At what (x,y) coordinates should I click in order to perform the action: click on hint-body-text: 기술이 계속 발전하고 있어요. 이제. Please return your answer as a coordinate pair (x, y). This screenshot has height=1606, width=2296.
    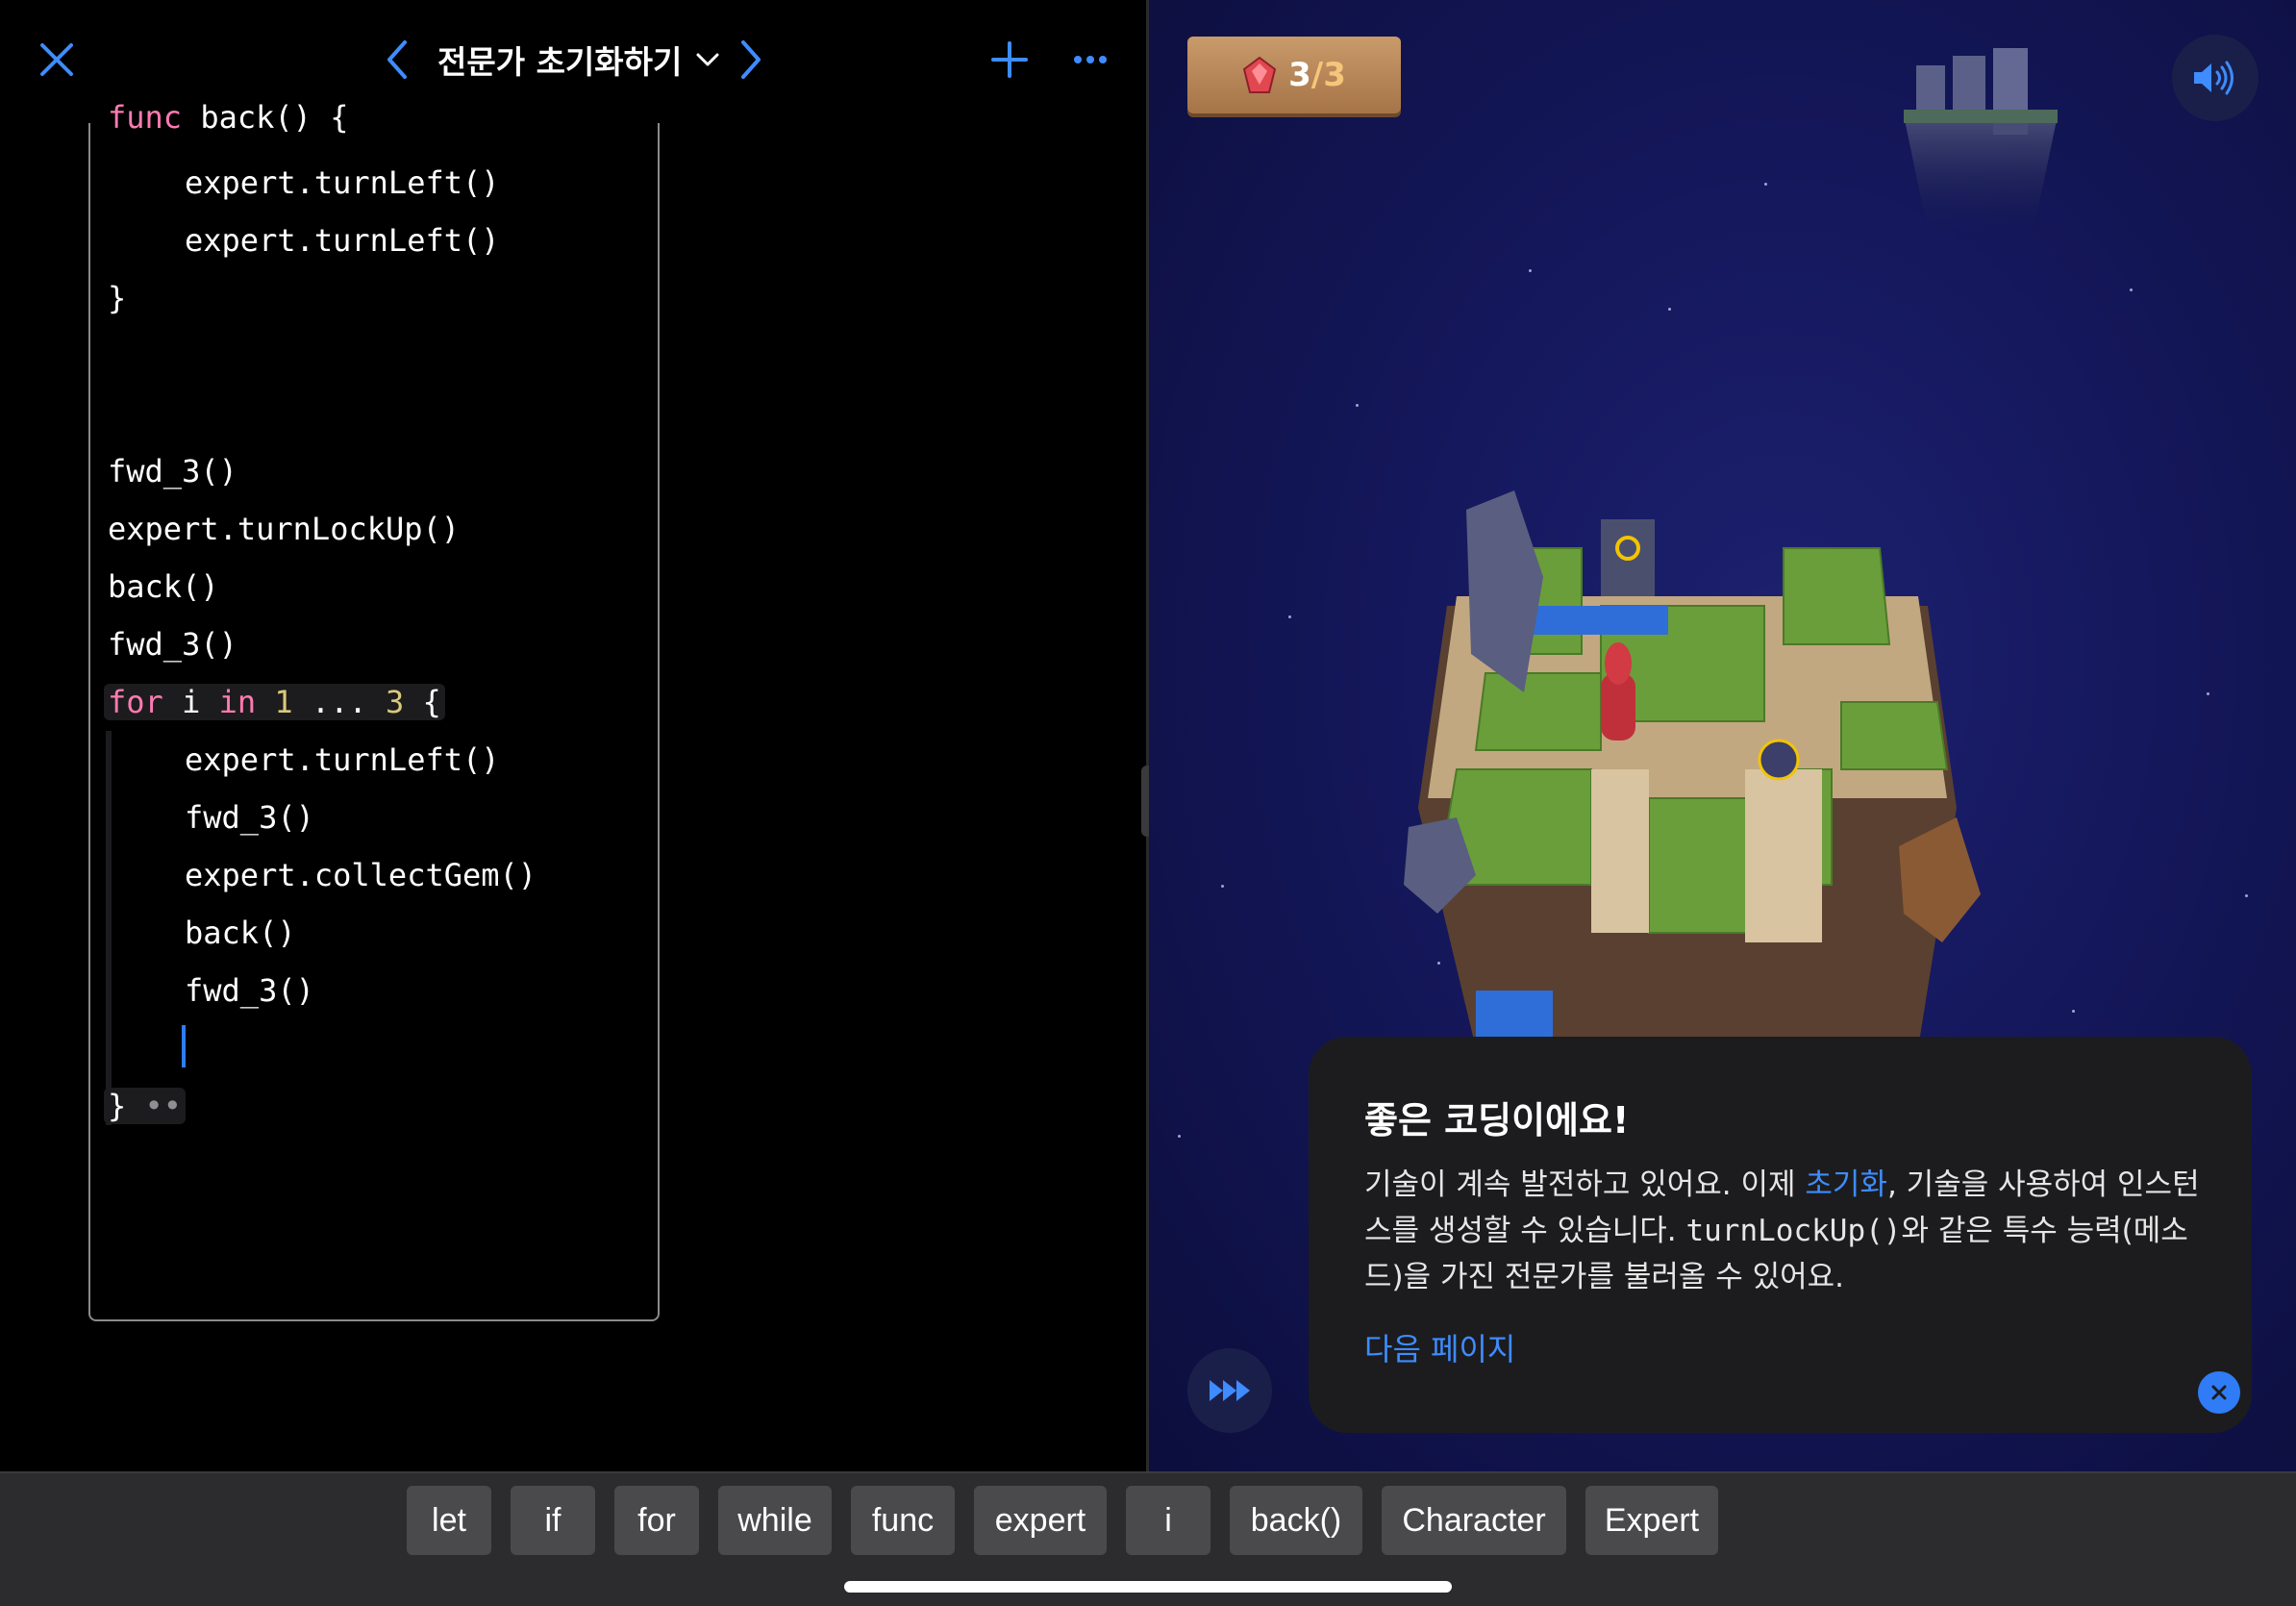
    Looking at the image, I should click on (1585, 1184).